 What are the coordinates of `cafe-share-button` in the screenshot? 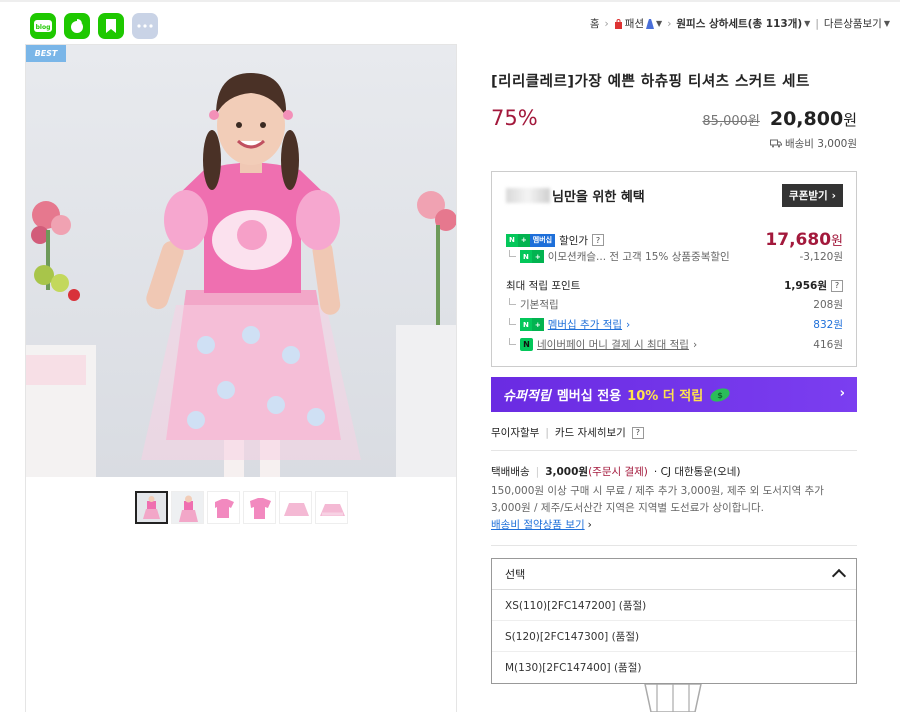 It's located at (77, 26).